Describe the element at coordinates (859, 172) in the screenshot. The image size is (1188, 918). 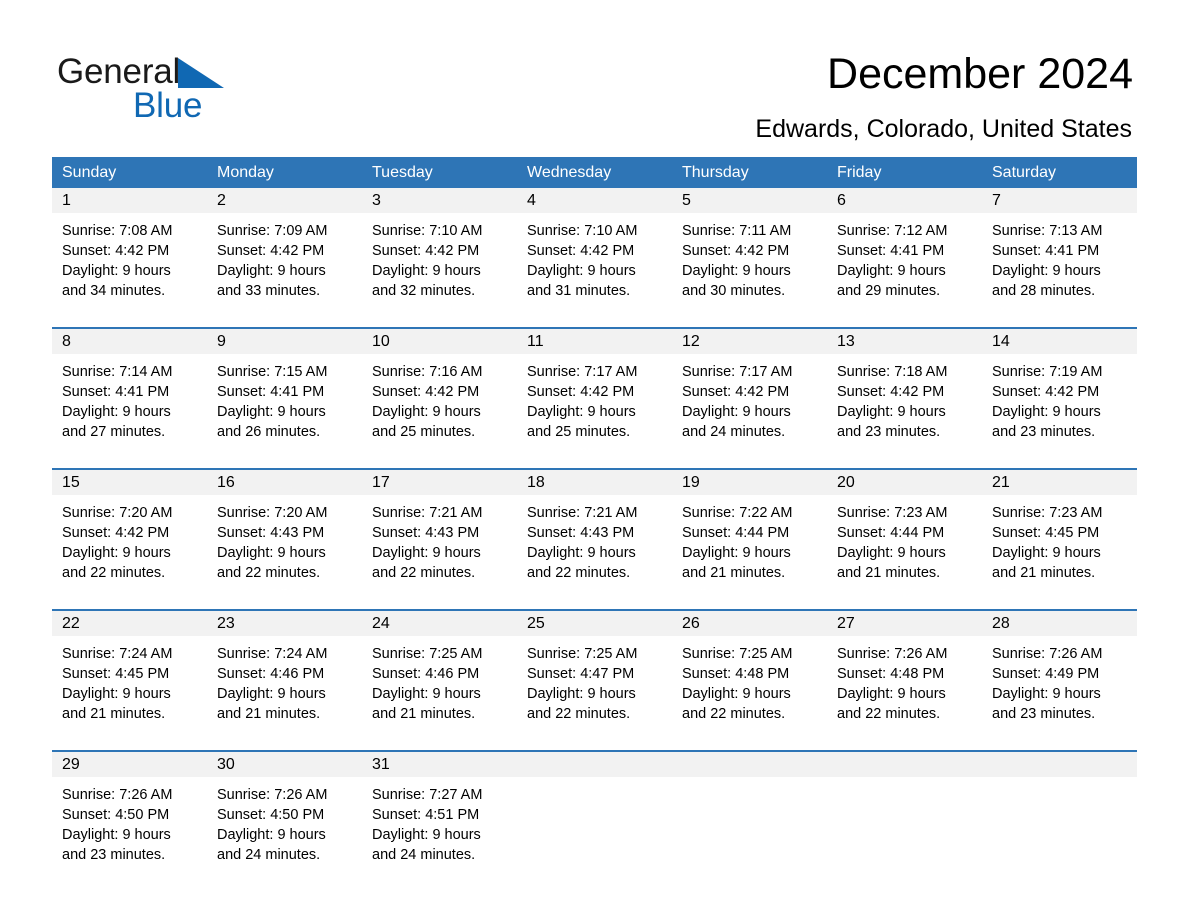
I see `weekday-friday: Friday` at that location.